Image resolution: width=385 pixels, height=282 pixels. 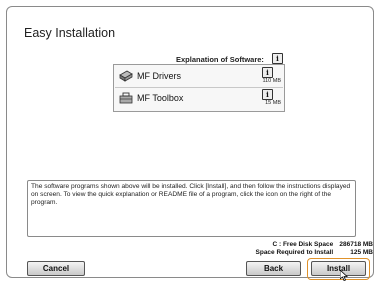 I want to click on toolbox-icon, so click(x=126, y=98).